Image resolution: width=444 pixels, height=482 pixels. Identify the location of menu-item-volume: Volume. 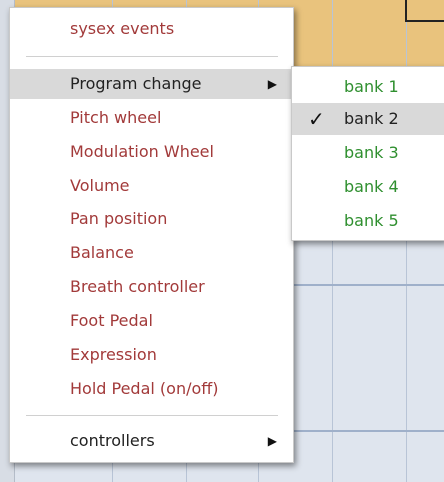
(151, 186).